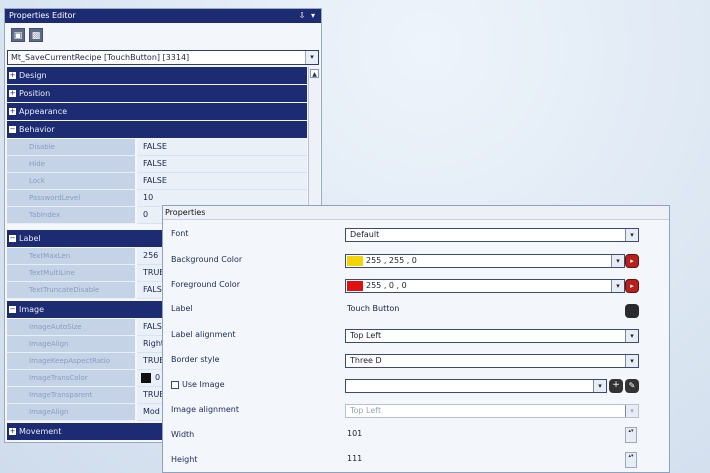 Image resolution: width=710 pixels, height=473 pixels. What do you see at coordinates (45, 215) in the screenshot?
I see `property-name: TabIndex` at bounding box center [45, 215].